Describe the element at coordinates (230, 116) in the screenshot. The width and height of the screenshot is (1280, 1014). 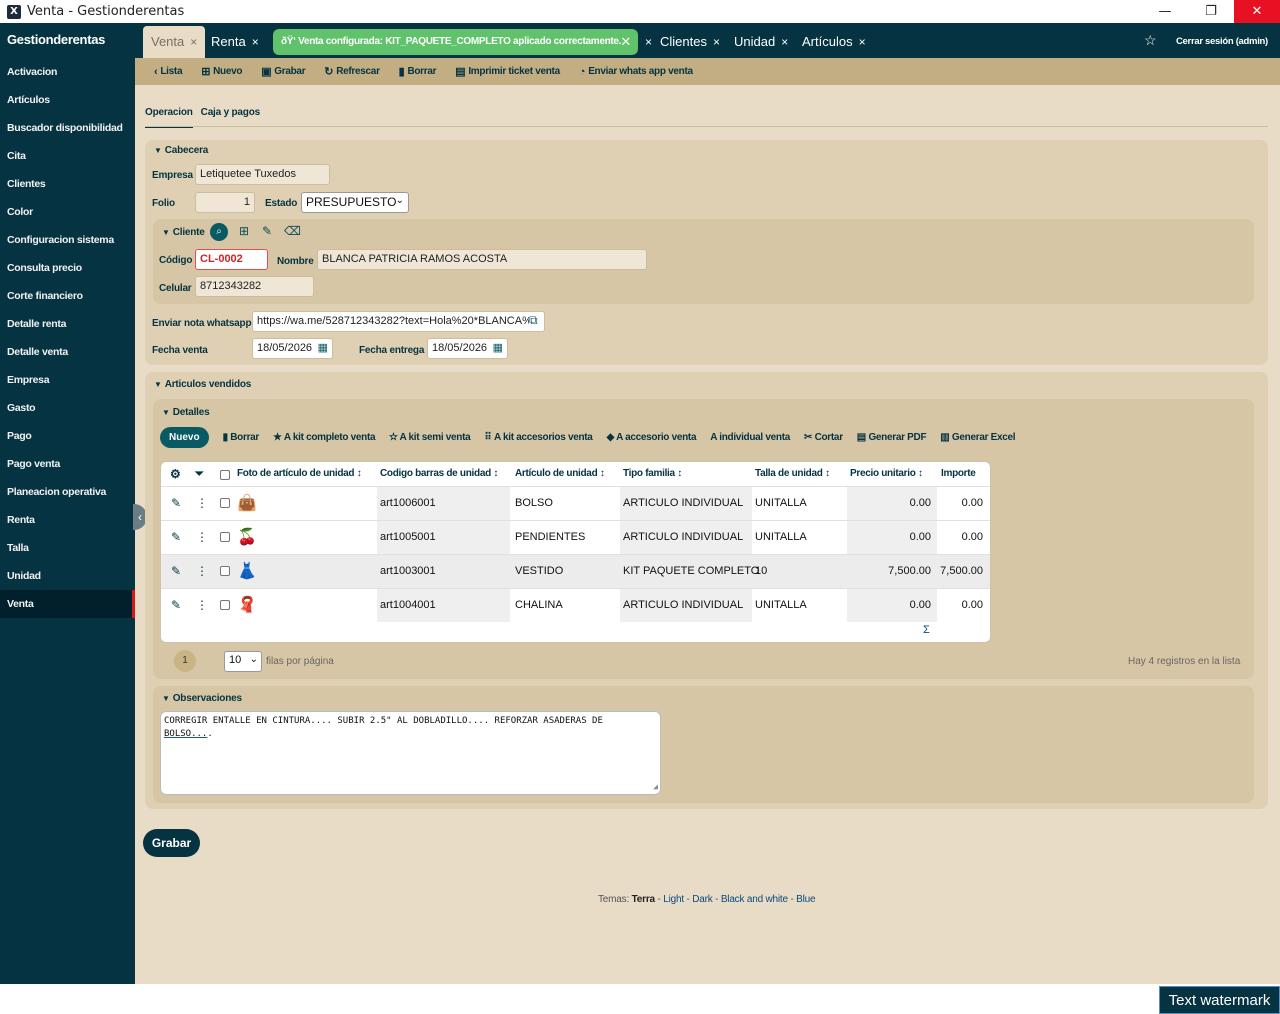
I see `subtab-caja-y-pagos: Caja y pagos` at that location.